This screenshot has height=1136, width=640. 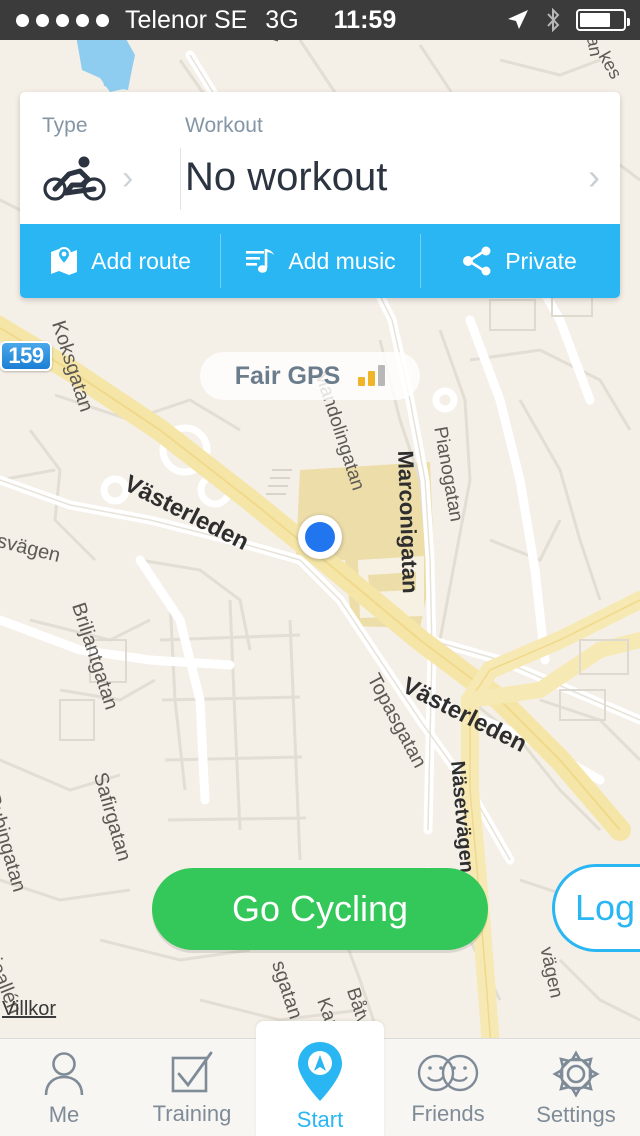 I want to click on workout-selector: No workout ›, so click(x=392, y=177).